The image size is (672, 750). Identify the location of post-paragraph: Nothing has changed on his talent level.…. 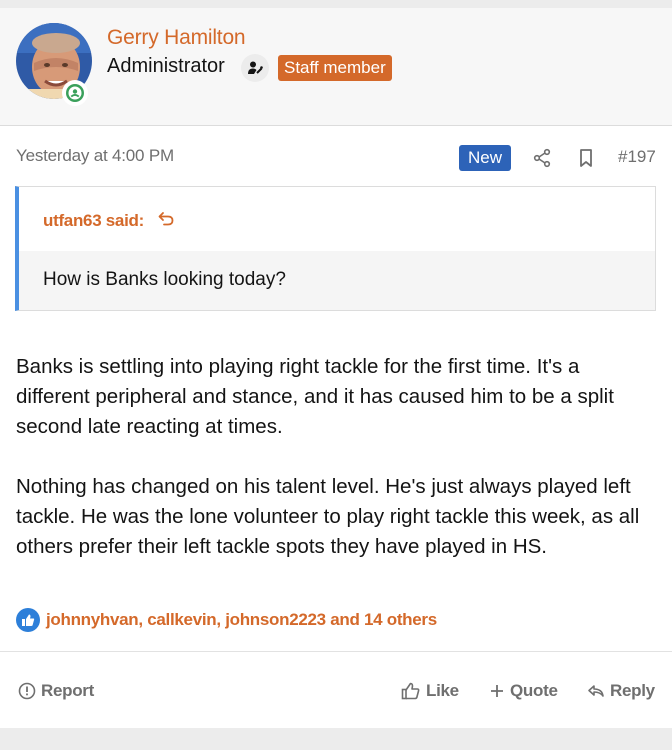
(328, 516).